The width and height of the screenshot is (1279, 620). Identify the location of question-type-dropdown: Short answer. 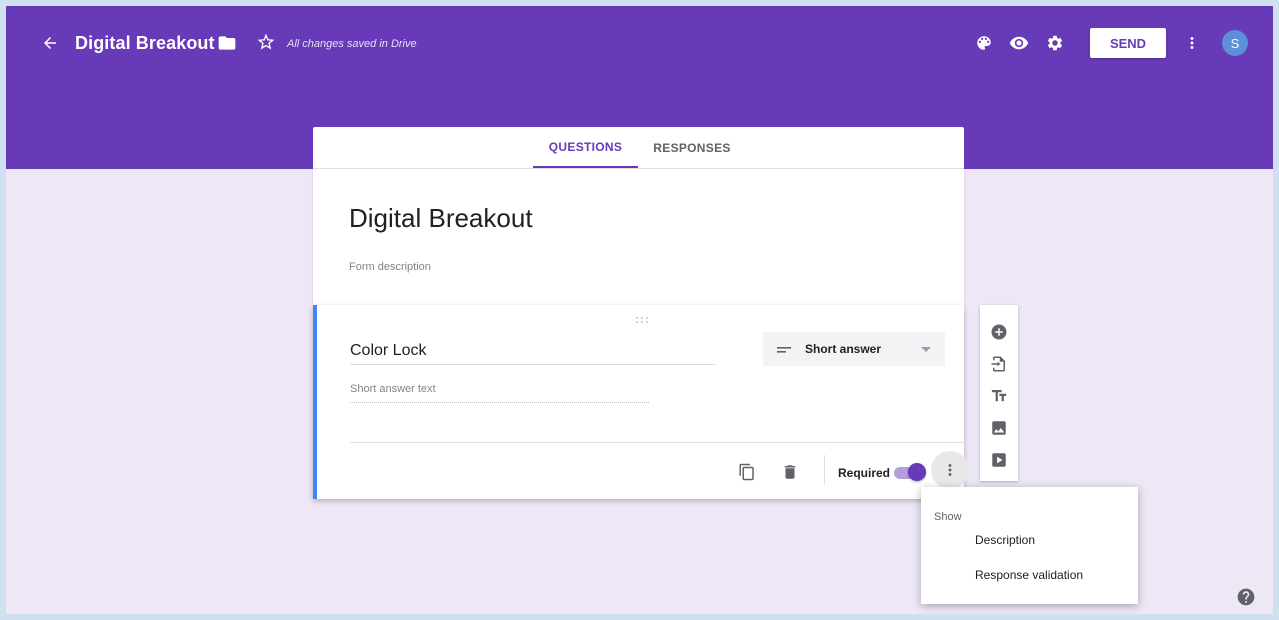
(854, 349).